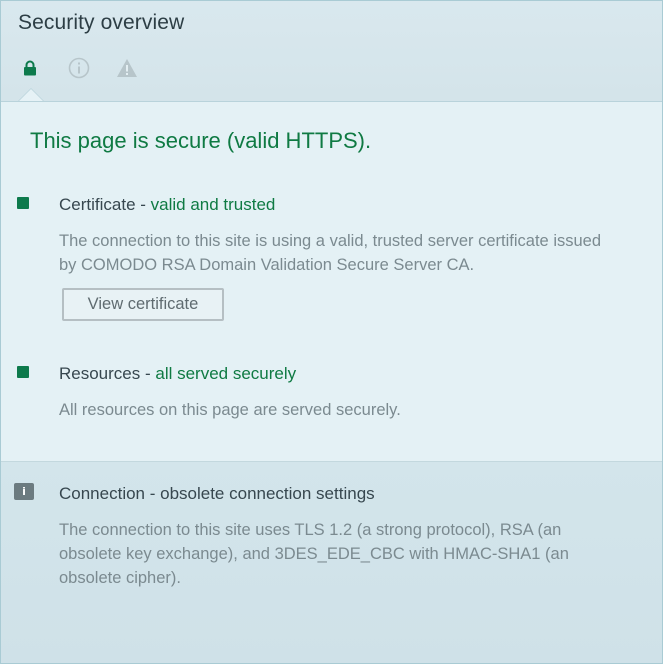  Describe the element at coordinates (143, 304) in the screenshot. I see `view-certificate-button: View certificate` at that location.